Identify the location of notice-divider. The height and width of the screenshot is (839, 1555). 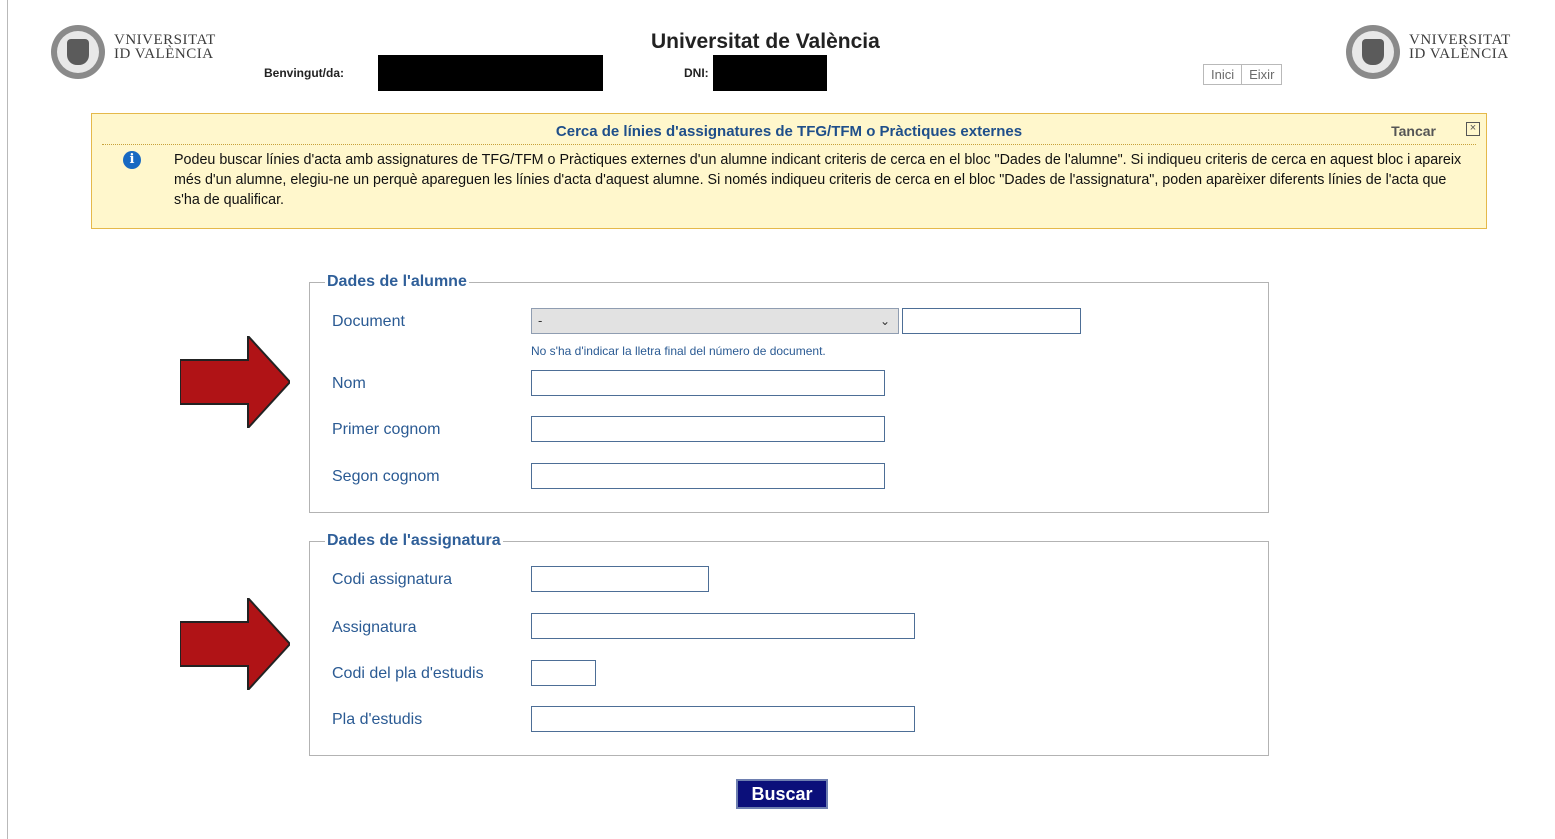
(789, 144).